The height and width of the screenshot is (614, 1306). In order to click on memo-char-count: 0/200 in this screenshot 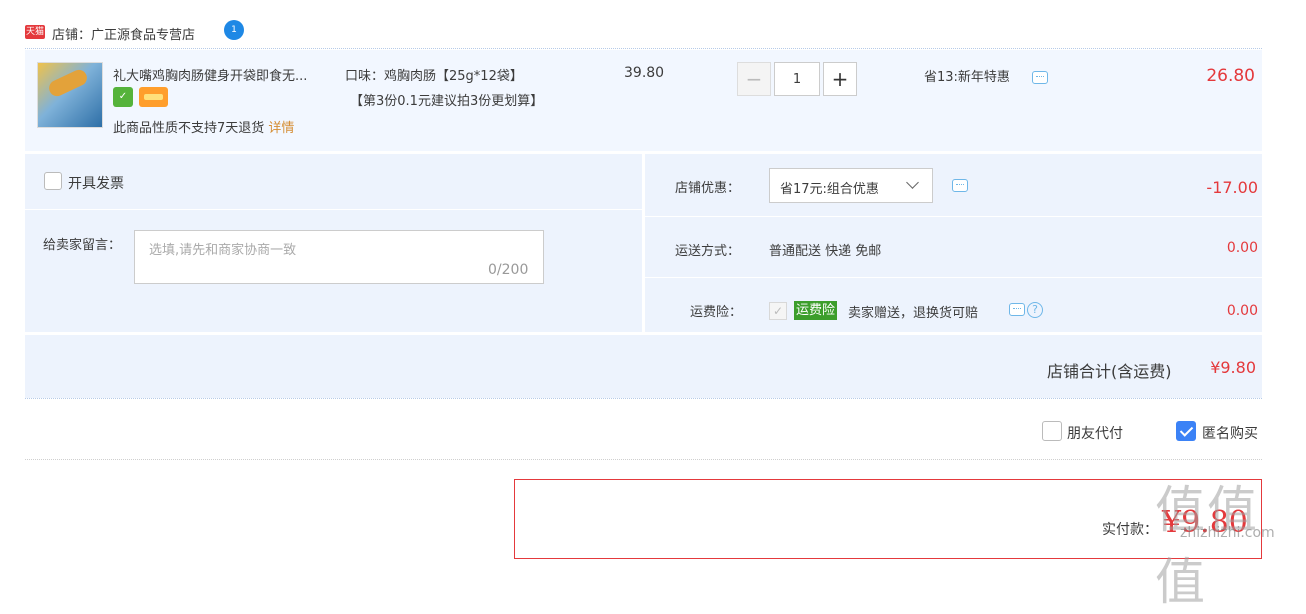, I will do `click(508, 270)`.